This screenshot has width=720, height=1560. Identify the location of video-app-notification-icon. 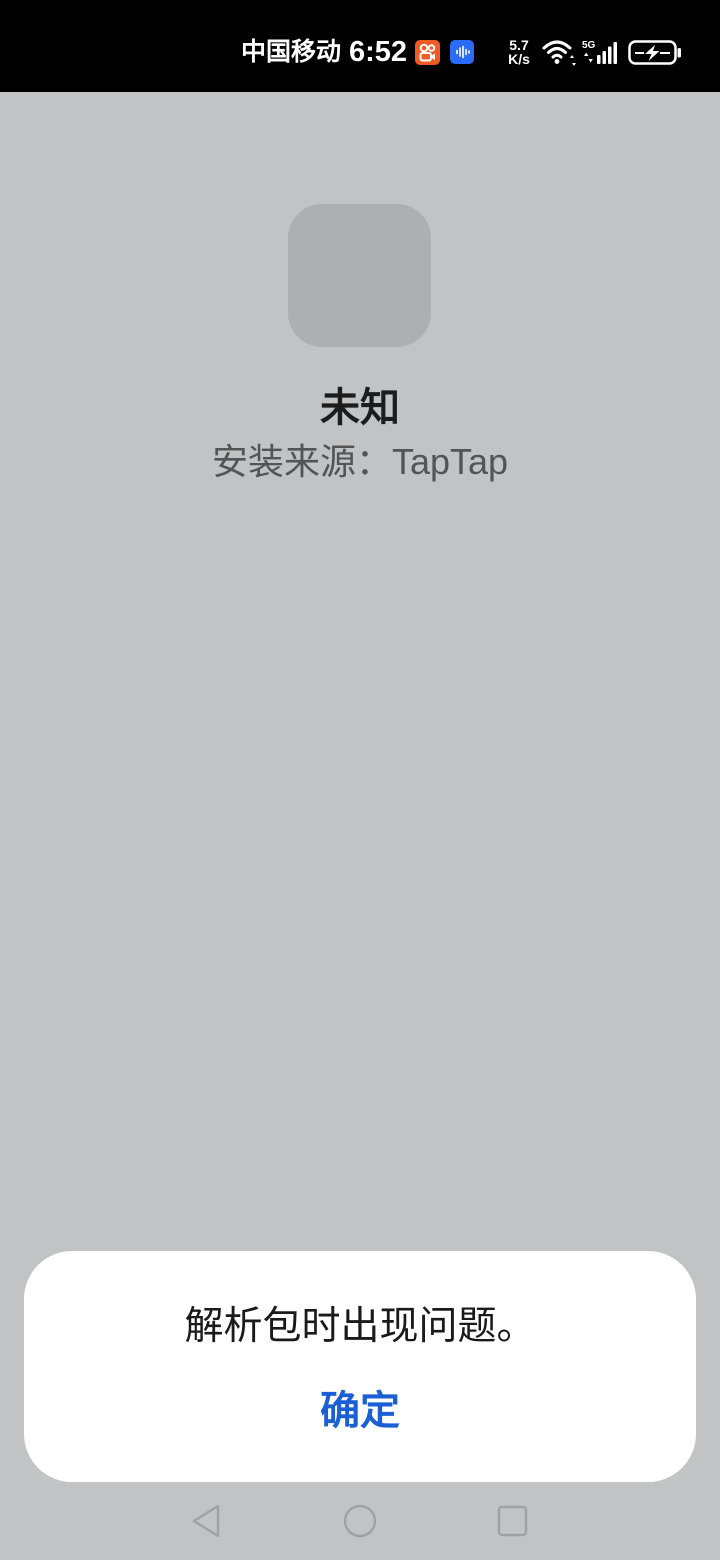
(427, 52).